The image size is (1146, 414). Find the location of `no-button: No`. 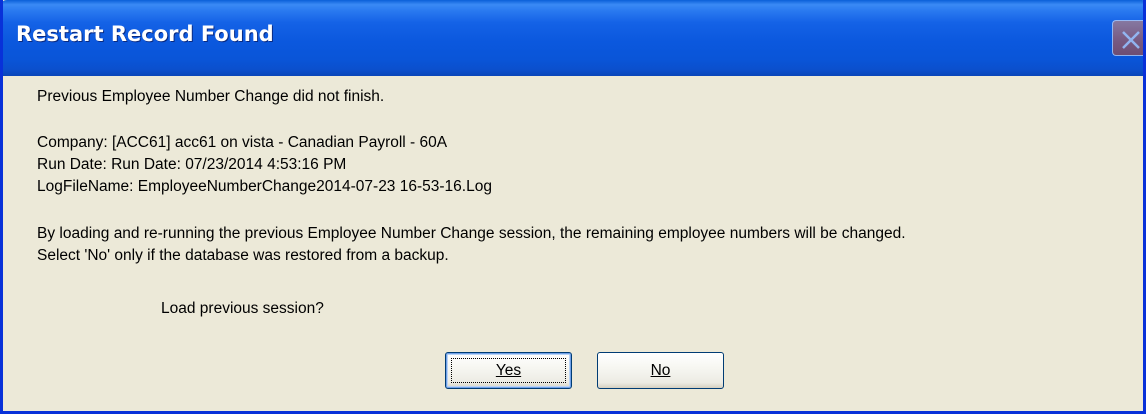

no-button: No is located at coordinates (660, 370).